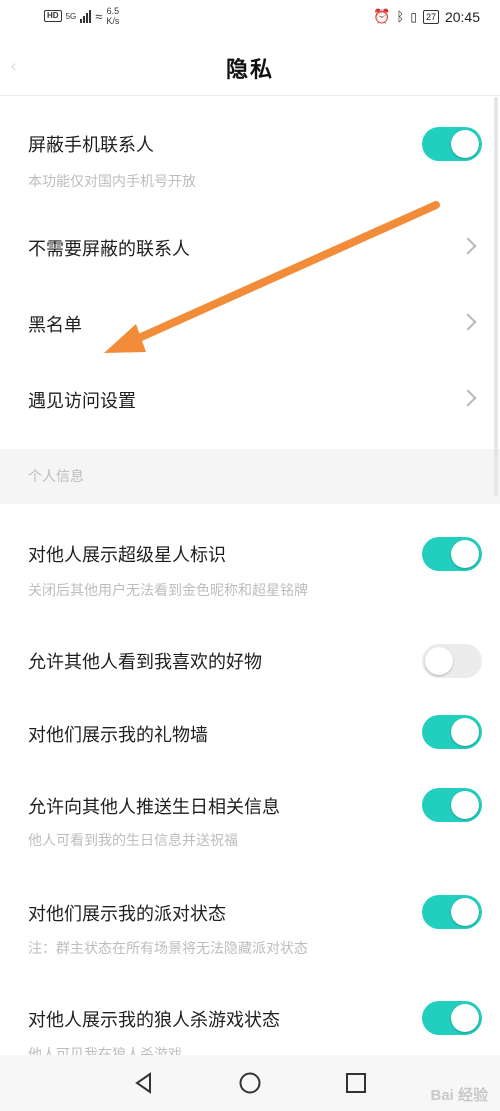 This screenshot has width=500, height=1111. Describe the element at coordinates (56, 477) in the screenshot. I see `section-title: 个人信息` at that location.